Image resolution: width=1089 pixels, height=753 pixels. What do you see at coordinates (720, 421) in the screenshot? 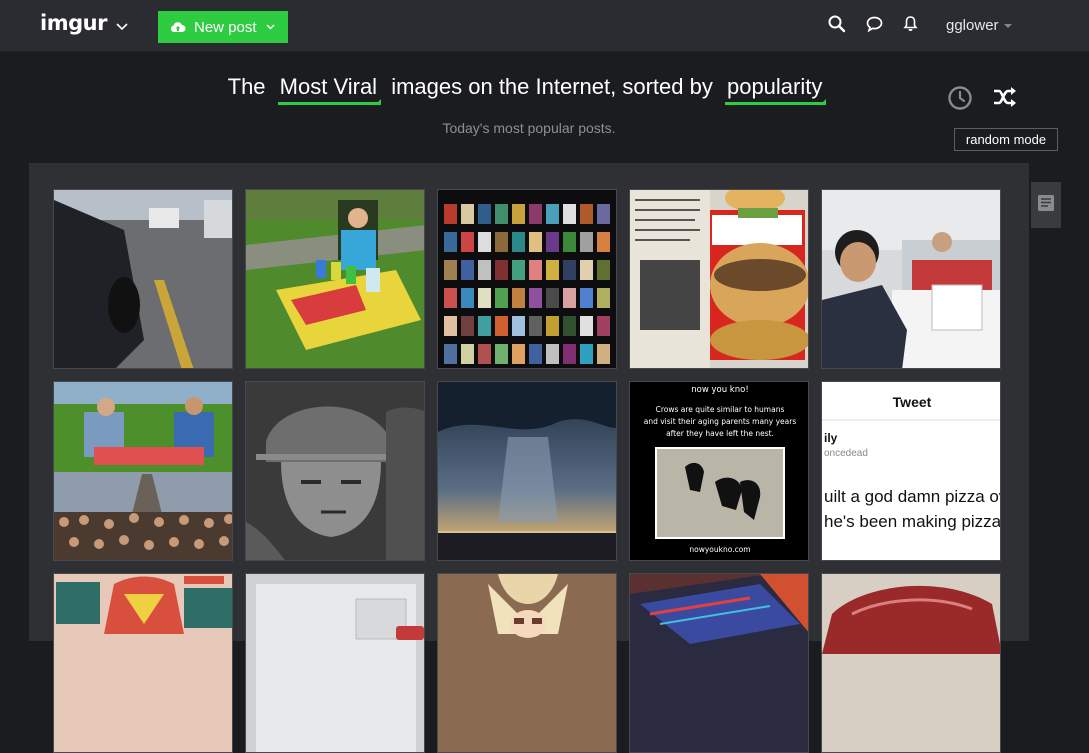
I see `meme-line: and visit their aging parents many years` at bounding box center [720, 421].